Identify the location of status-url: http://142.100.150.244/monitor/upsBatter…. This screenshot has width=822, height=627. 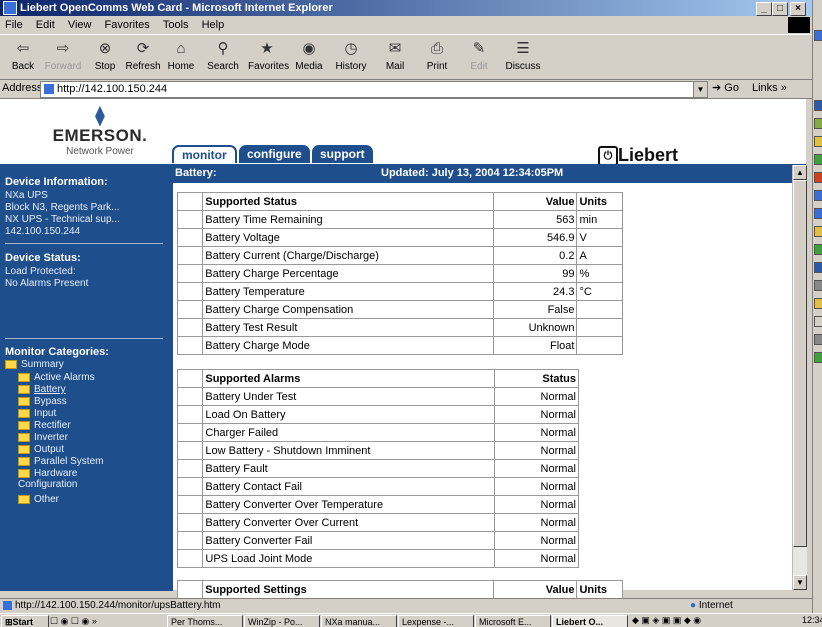
(118, 605).